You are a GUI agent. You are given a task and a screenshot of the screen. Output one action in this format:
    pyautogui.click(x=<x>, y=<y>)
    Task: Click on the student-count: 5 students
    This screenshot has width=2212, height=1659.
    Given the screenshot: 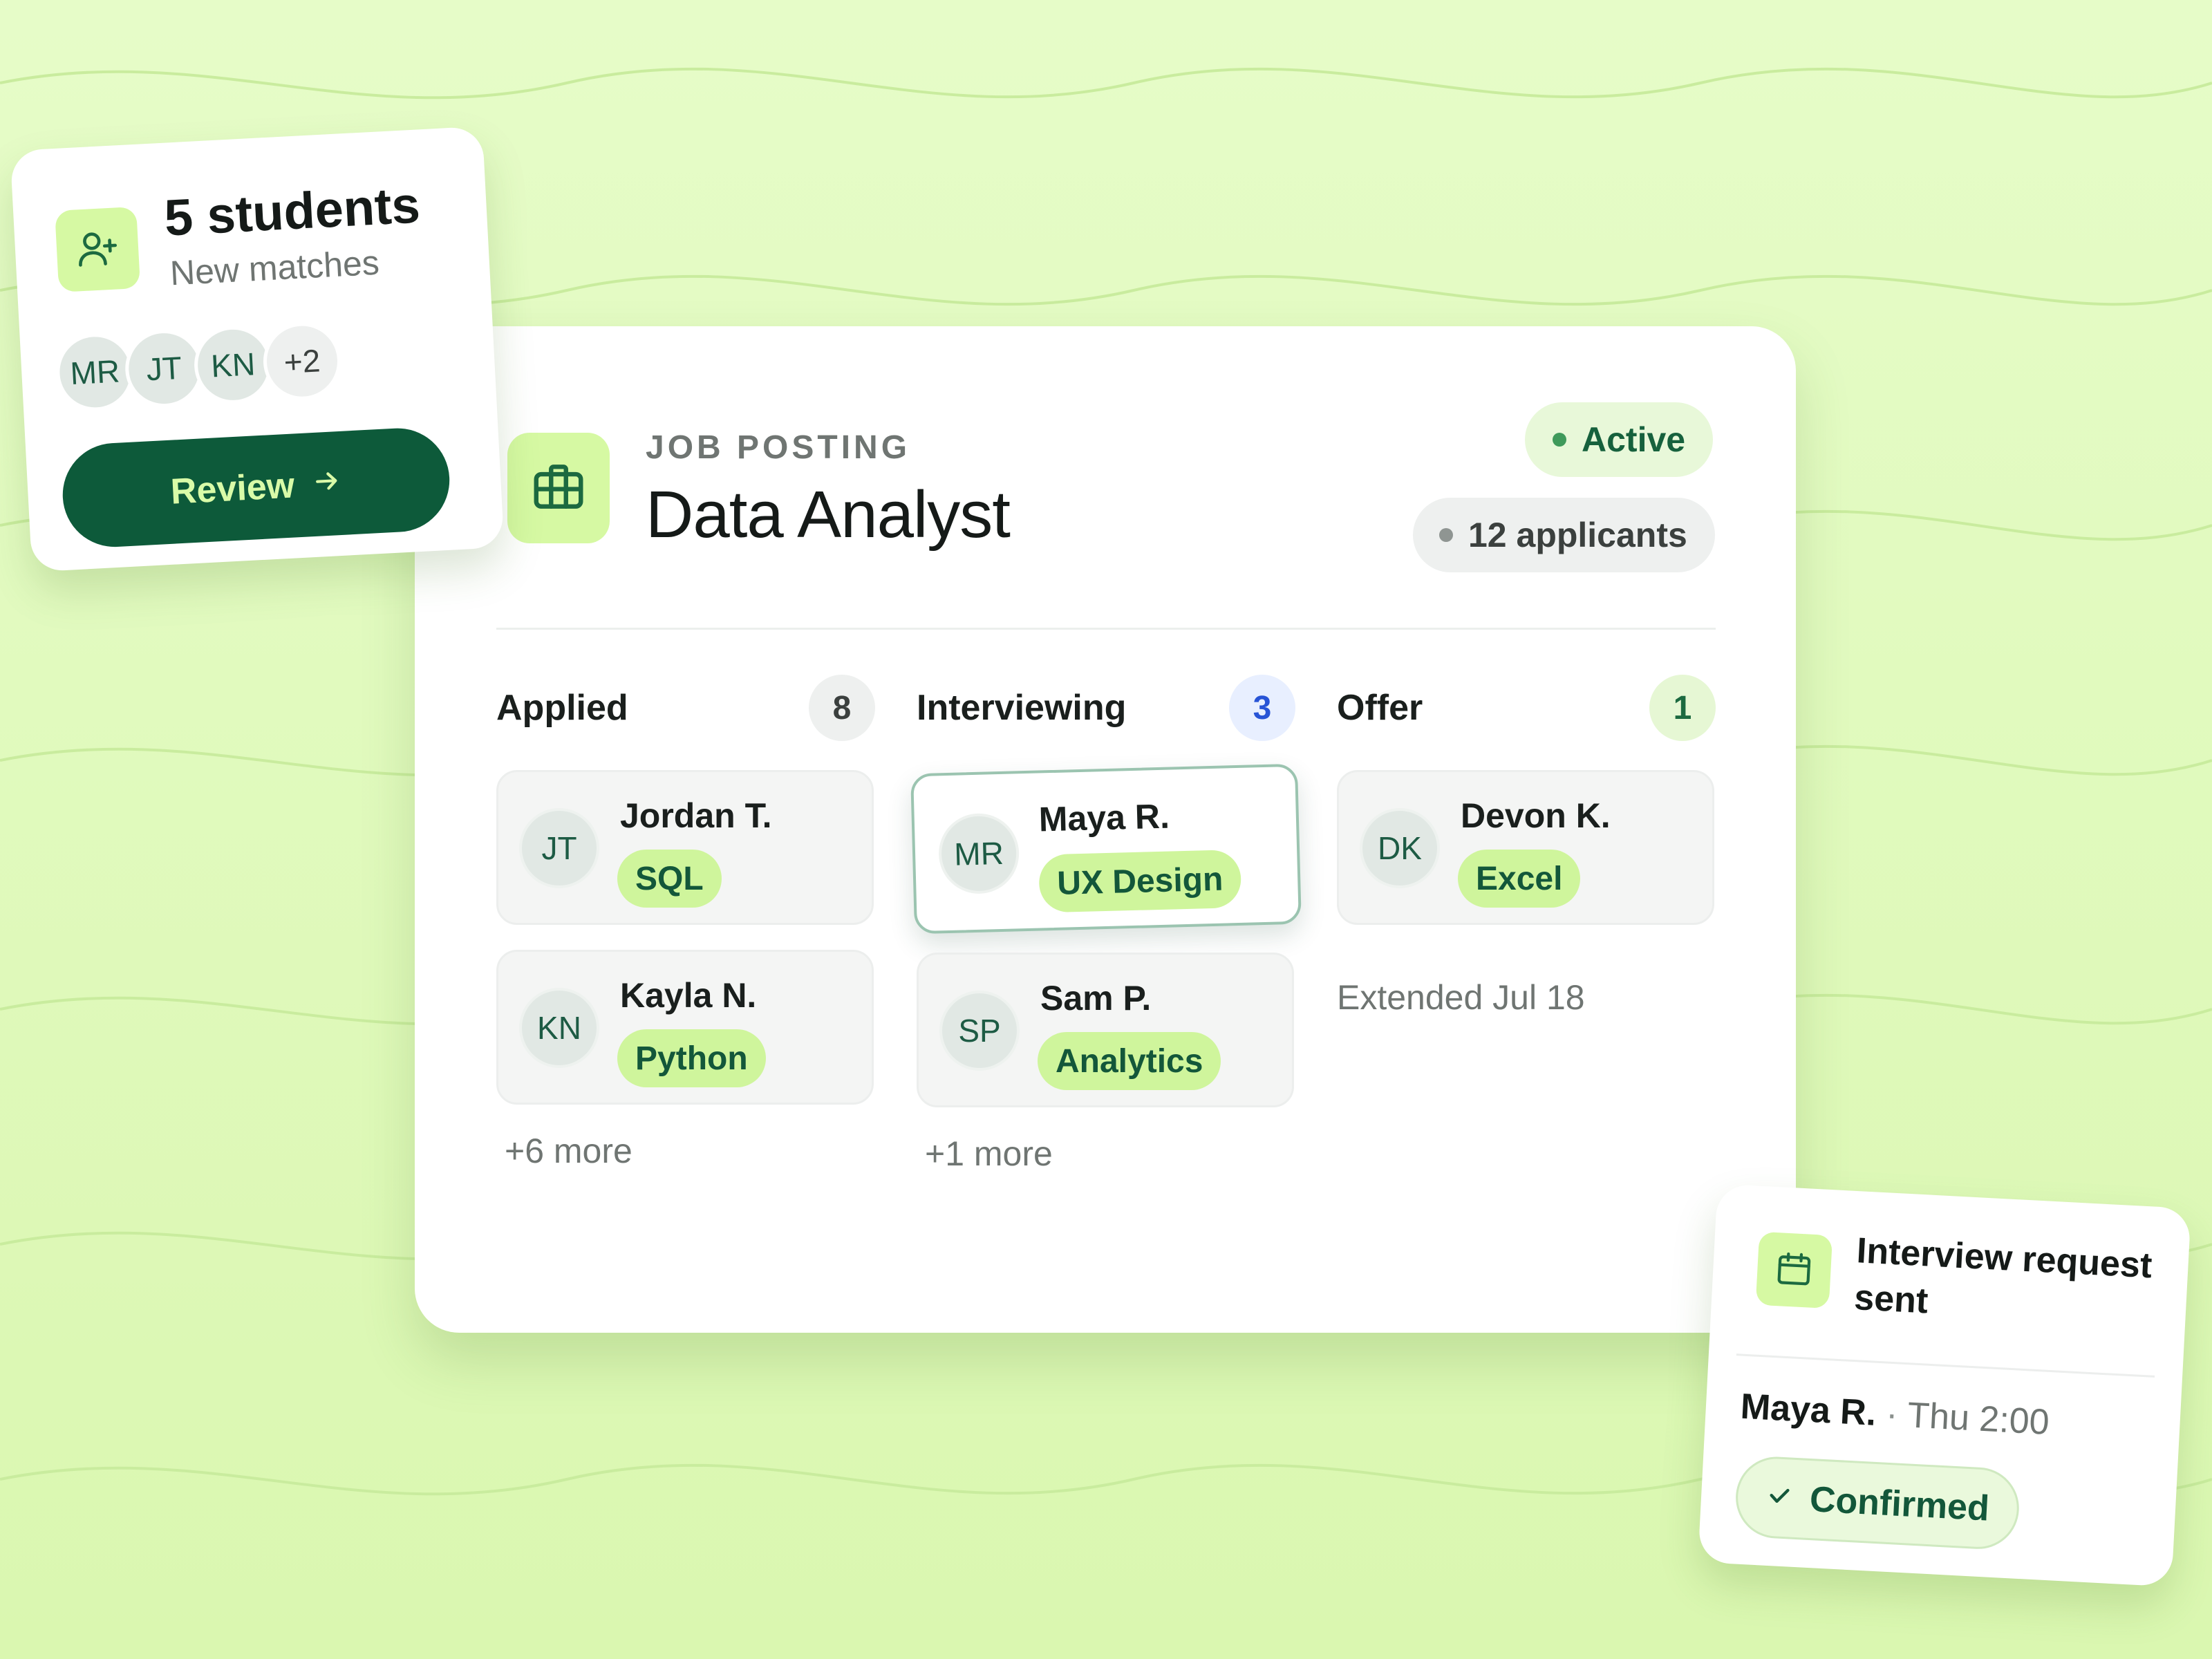 What is the action you would take?
    pyautogui.click(x=292, y=211)
    